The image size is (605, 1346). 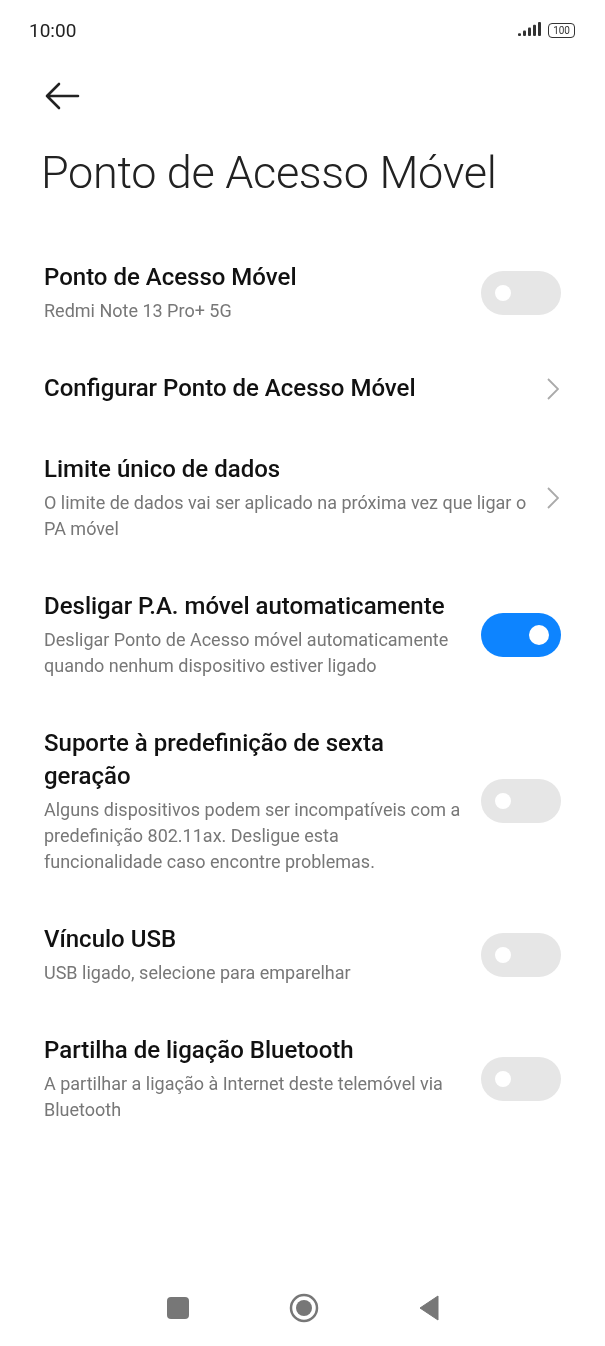 What do you see at coordinates (252, 277) in the screenshot?
I see `setting-title: Ponto de Acesso Móvel` at bounding box center [252, 277].